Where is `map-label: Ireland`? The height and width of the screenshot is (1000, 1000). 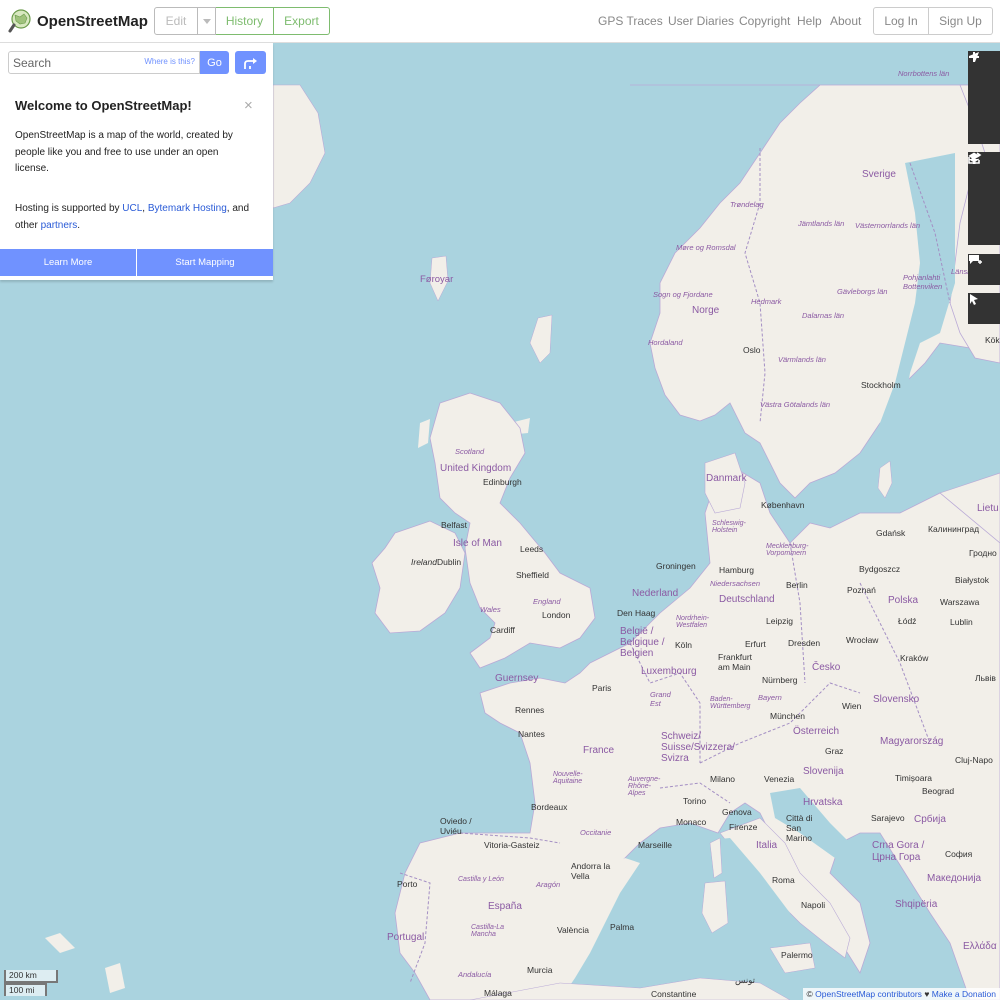 map-label: Ireland is located at coordinates (424, 562).